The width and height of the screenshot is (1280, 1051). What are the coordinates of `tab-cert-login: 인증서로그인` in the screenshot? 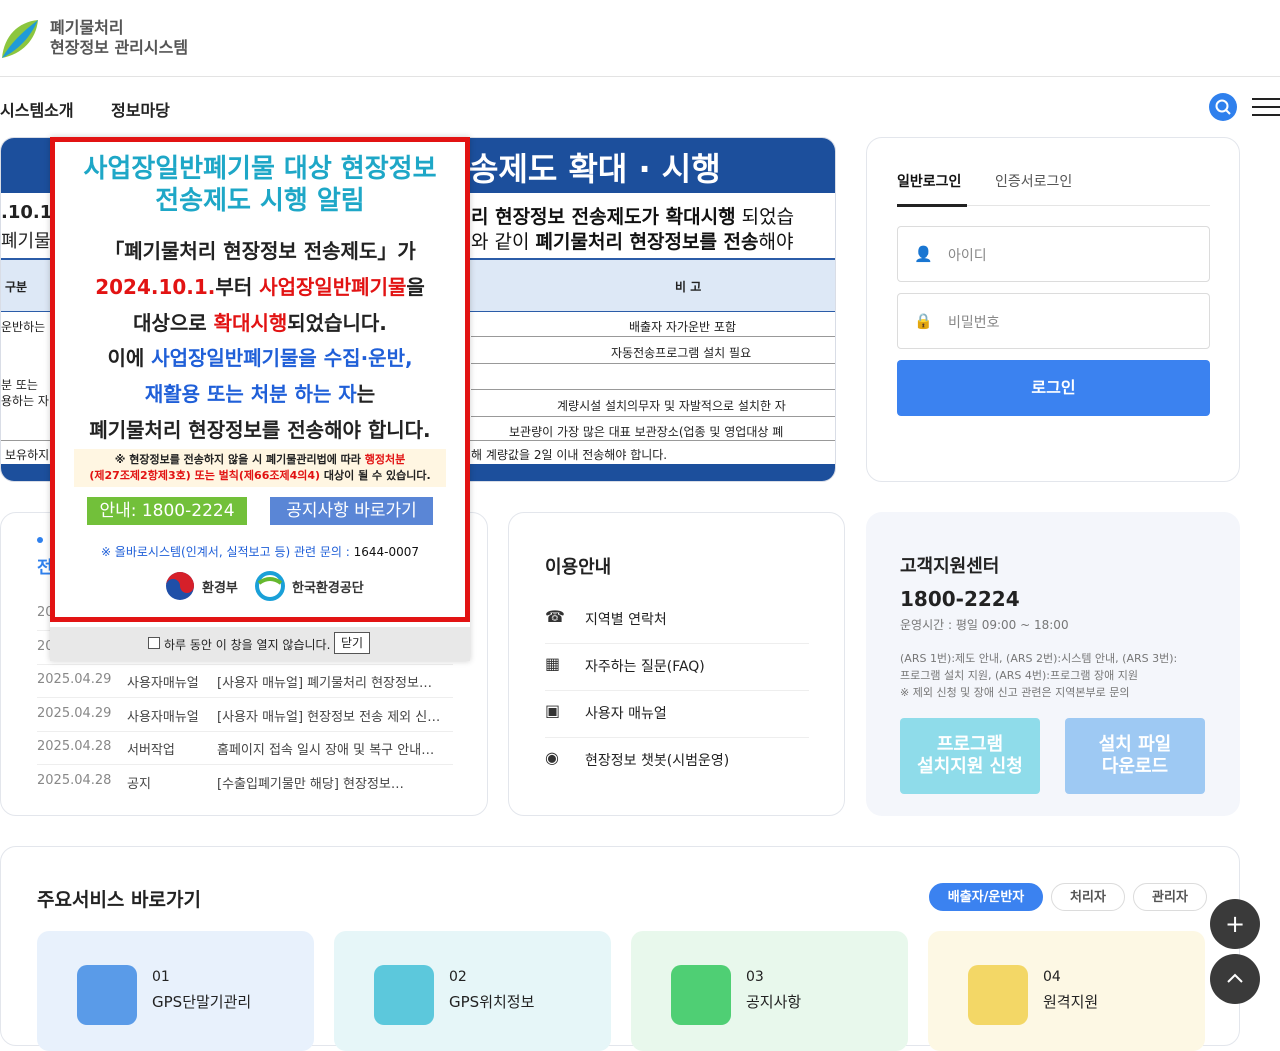 It's located at (1033, 181).